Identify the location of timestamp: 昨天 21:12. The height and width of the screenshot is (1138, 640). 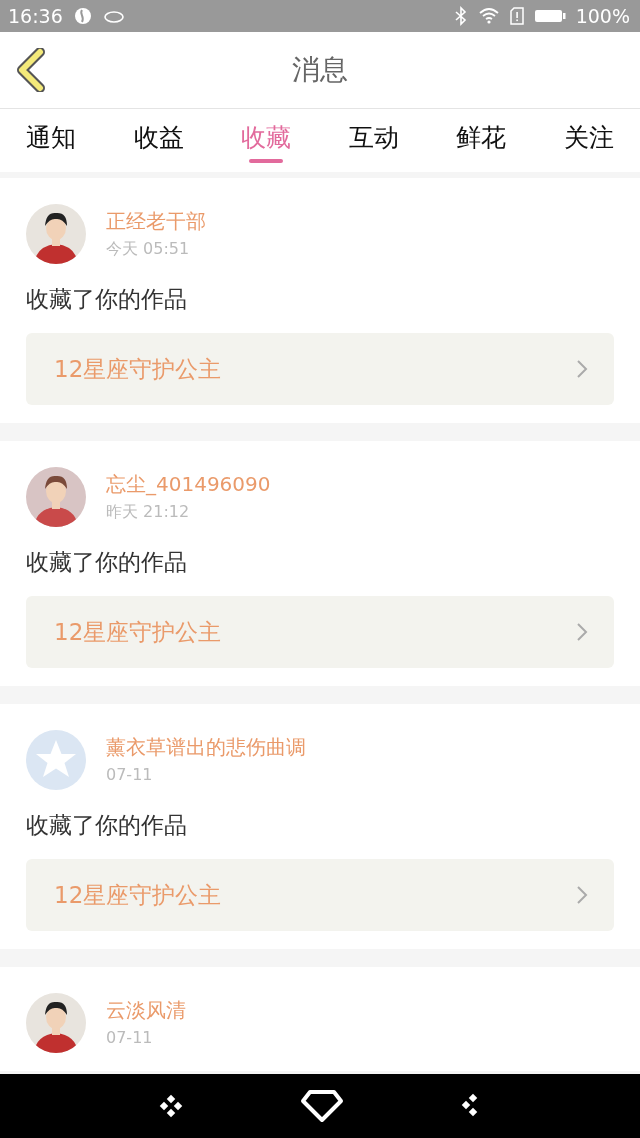
(148, 512).